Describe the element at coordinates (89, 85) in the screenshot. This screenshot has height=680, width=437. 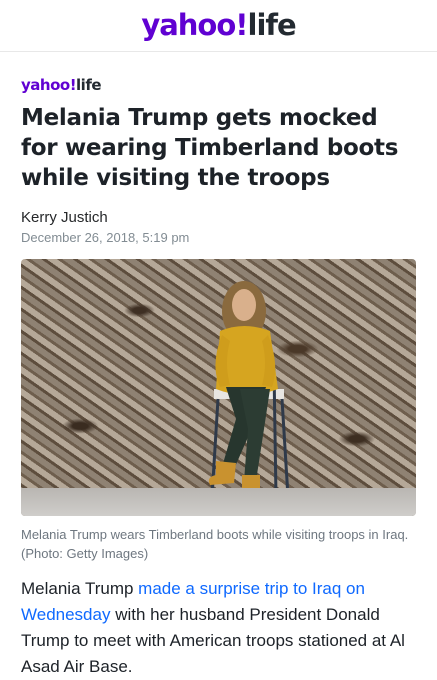
I see `section-logo-name: life` at that location.